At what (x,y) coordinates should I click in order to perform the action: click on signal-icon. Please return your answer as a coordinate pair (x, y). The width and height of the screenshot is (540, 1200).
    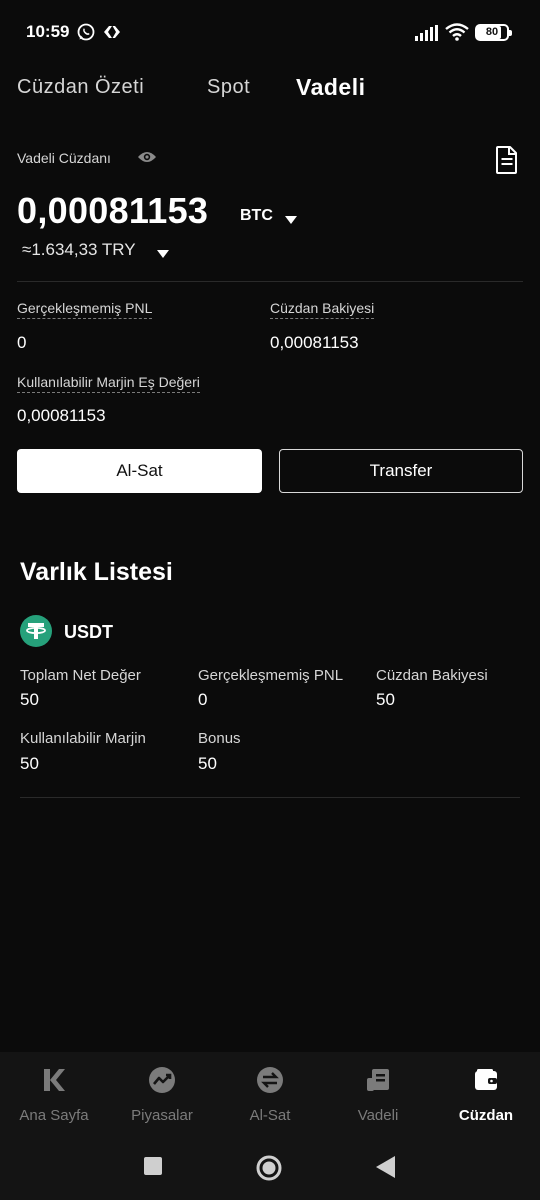
    Looking at the image, I should click on (427, 35).